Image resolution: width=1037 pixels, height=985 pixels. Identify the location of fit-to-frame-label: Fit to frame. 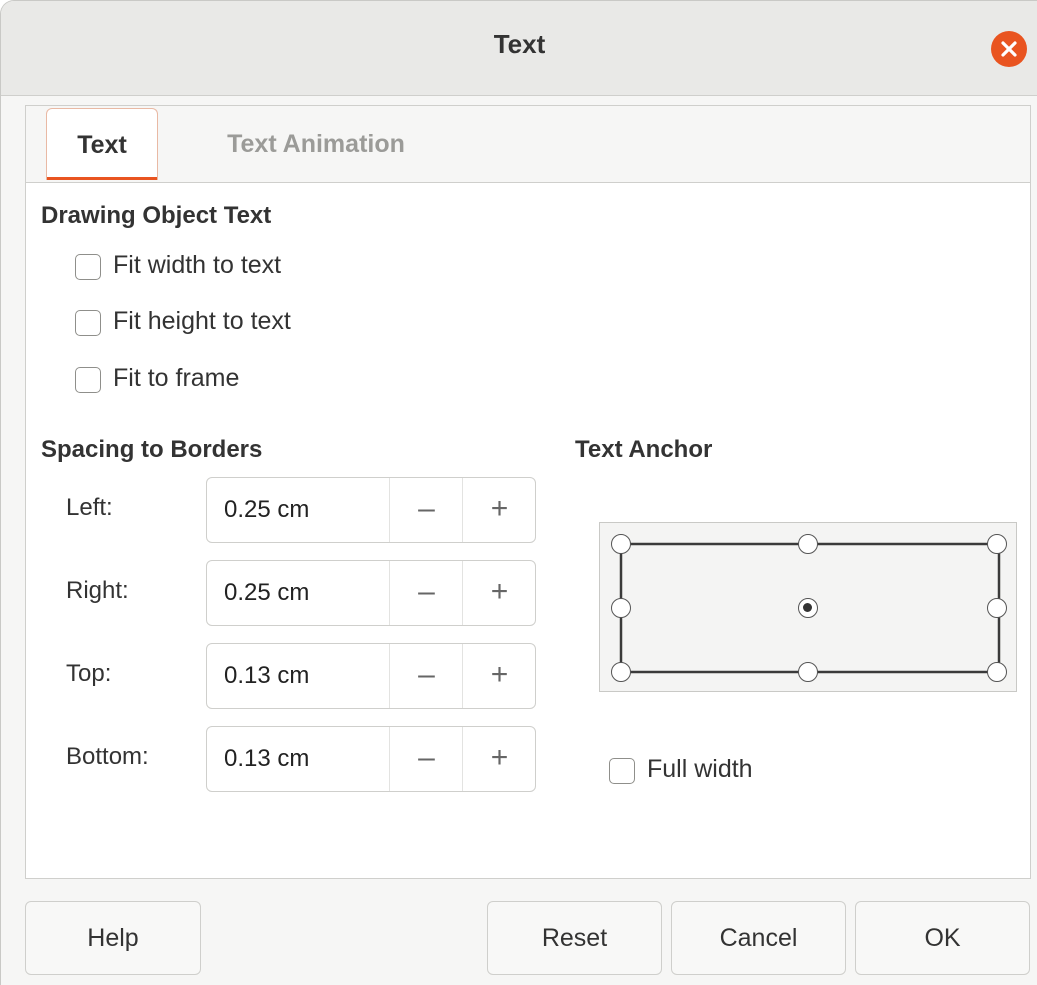
(176, 378).